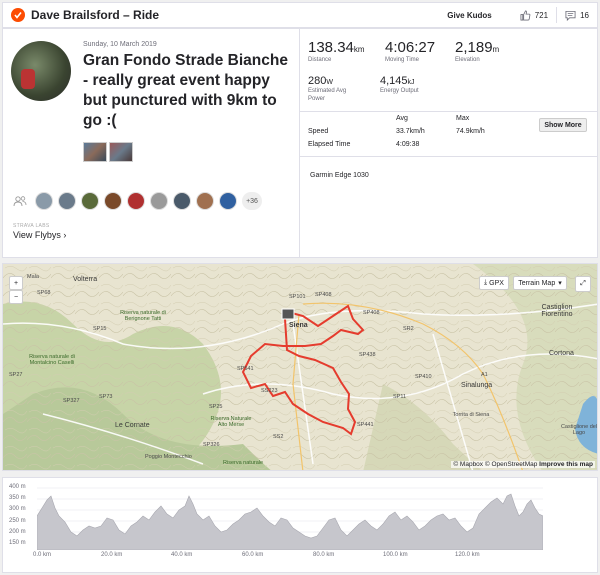  I want to click on road-label: SP25, so click(216, 407).